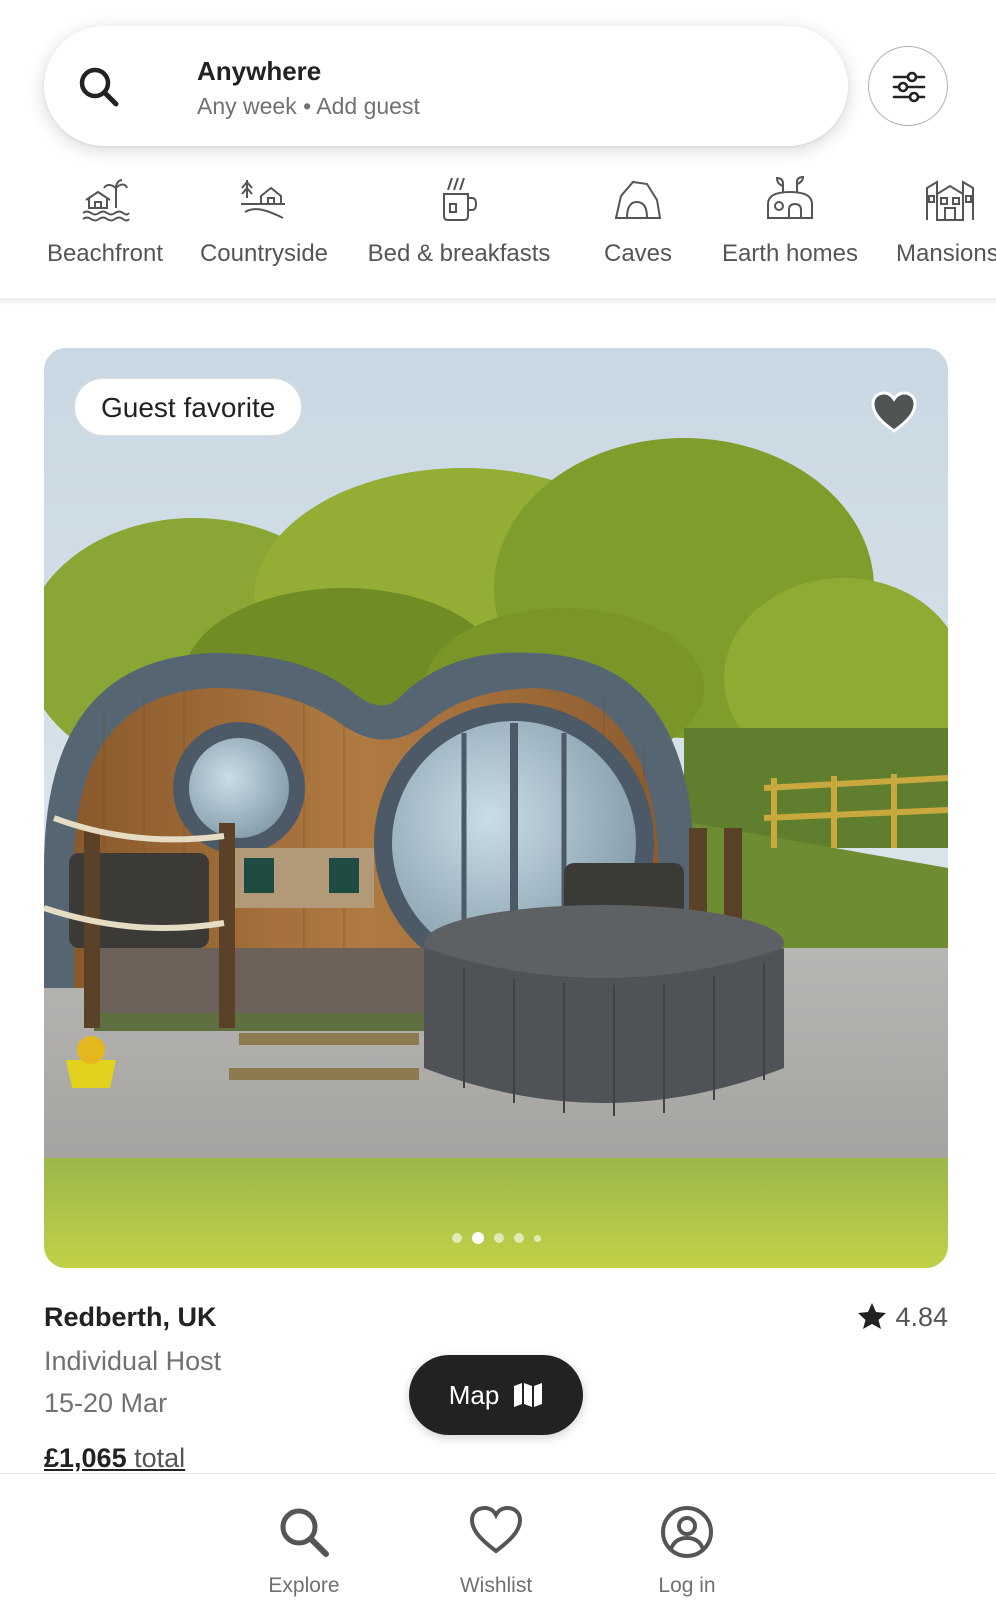 The height and width of the screenshot is (1610, 996). Describe the element at coordinates (130, 1317) in the screenshot. I see `listing-location: Redberth, UK` at that location.